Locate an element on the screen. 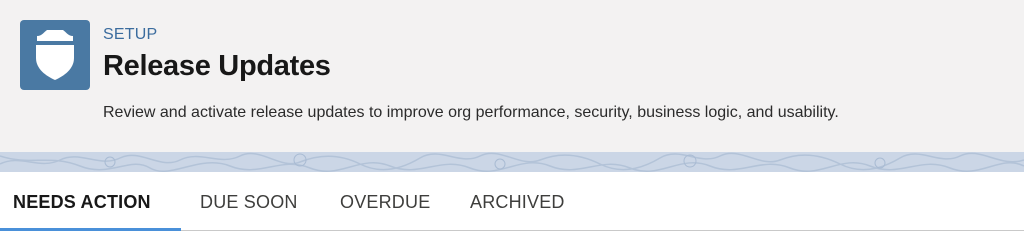 This screenshot has height=241, width=1024. tab-due-soon: DUE SOON is located at coordinates (249, 202).